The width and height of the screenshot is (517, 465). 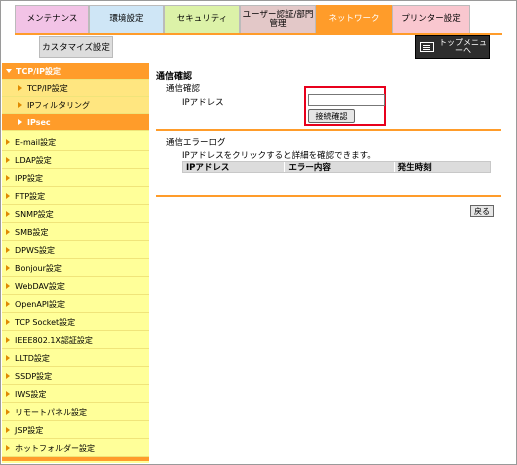 I want to click on sidebar-item-label: IWS設定, so click(x=31, y=394).